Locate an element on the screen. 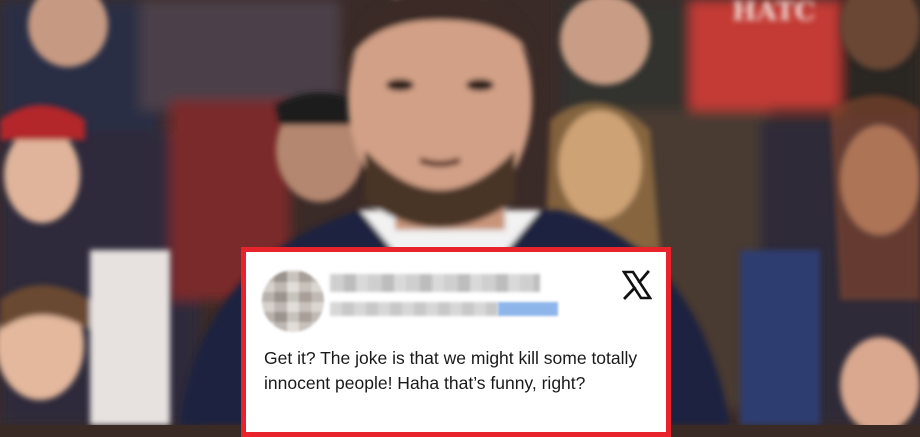 The image size is (920, 437). blurred-badge is located at coordinates (528, 309).